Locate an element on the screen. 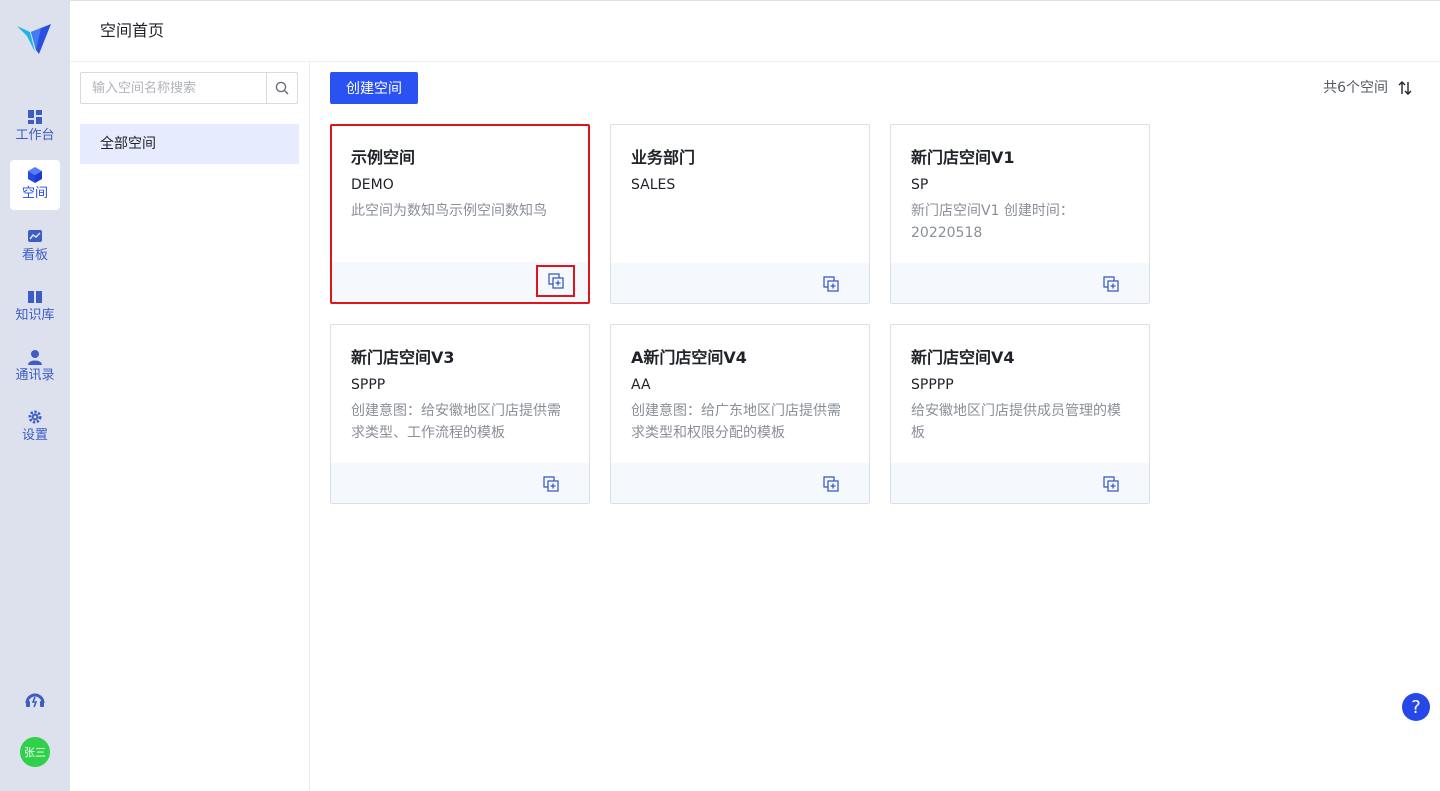 The image size is (1440, 791). space-card: 示例空间 DEMO 此空间为数知鸟示例空间数知鸟 is located at coordinates (460, 214).